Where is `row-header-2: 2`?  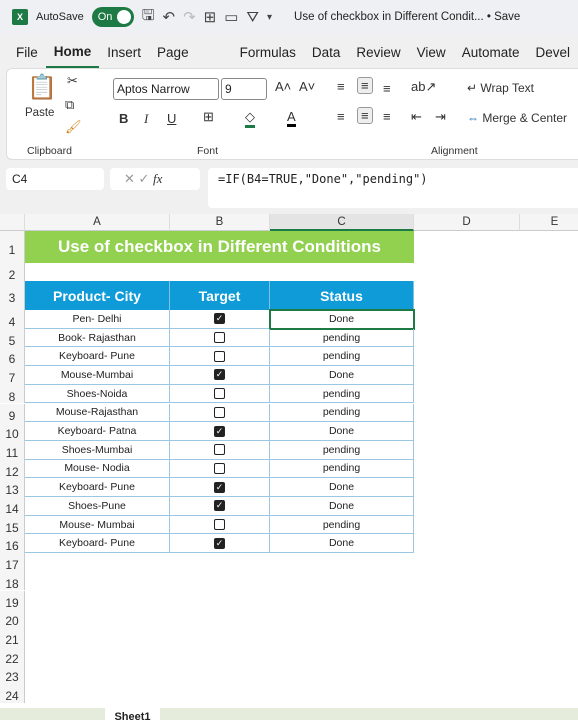
row-header-2: 2 is located at coordinates (12, 273).